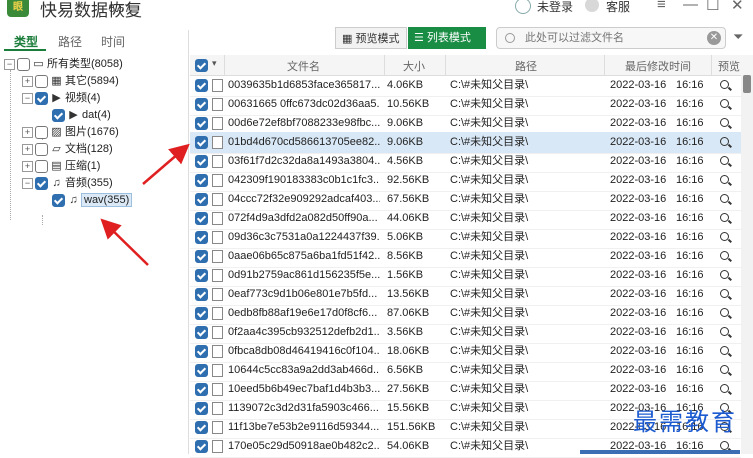 This screenshot has width=753, height=458. Describe the element at coordinates (61, 166) in the screenshot. I see `tree-node-zip: + ▤ 压缩(1)` at that location.